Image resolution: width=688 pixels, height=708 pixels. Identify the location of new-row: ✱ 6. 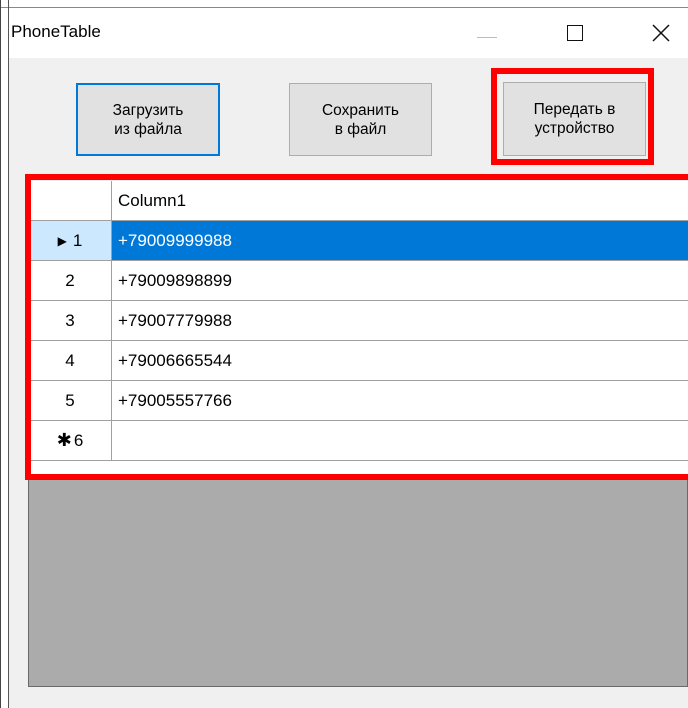
(358, 441).